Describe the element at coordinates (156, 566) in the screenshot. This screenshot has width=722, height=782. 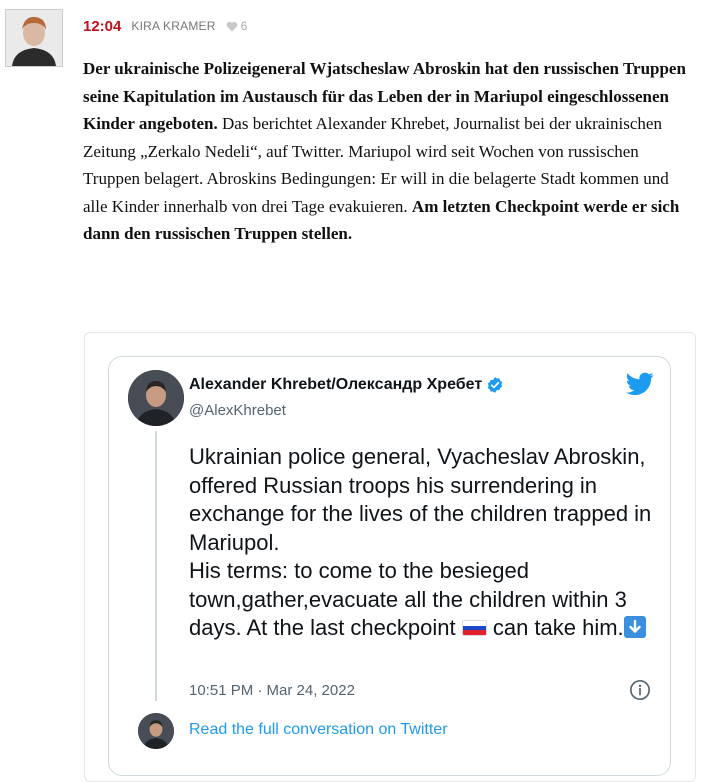
I see `thread-line` at that location.